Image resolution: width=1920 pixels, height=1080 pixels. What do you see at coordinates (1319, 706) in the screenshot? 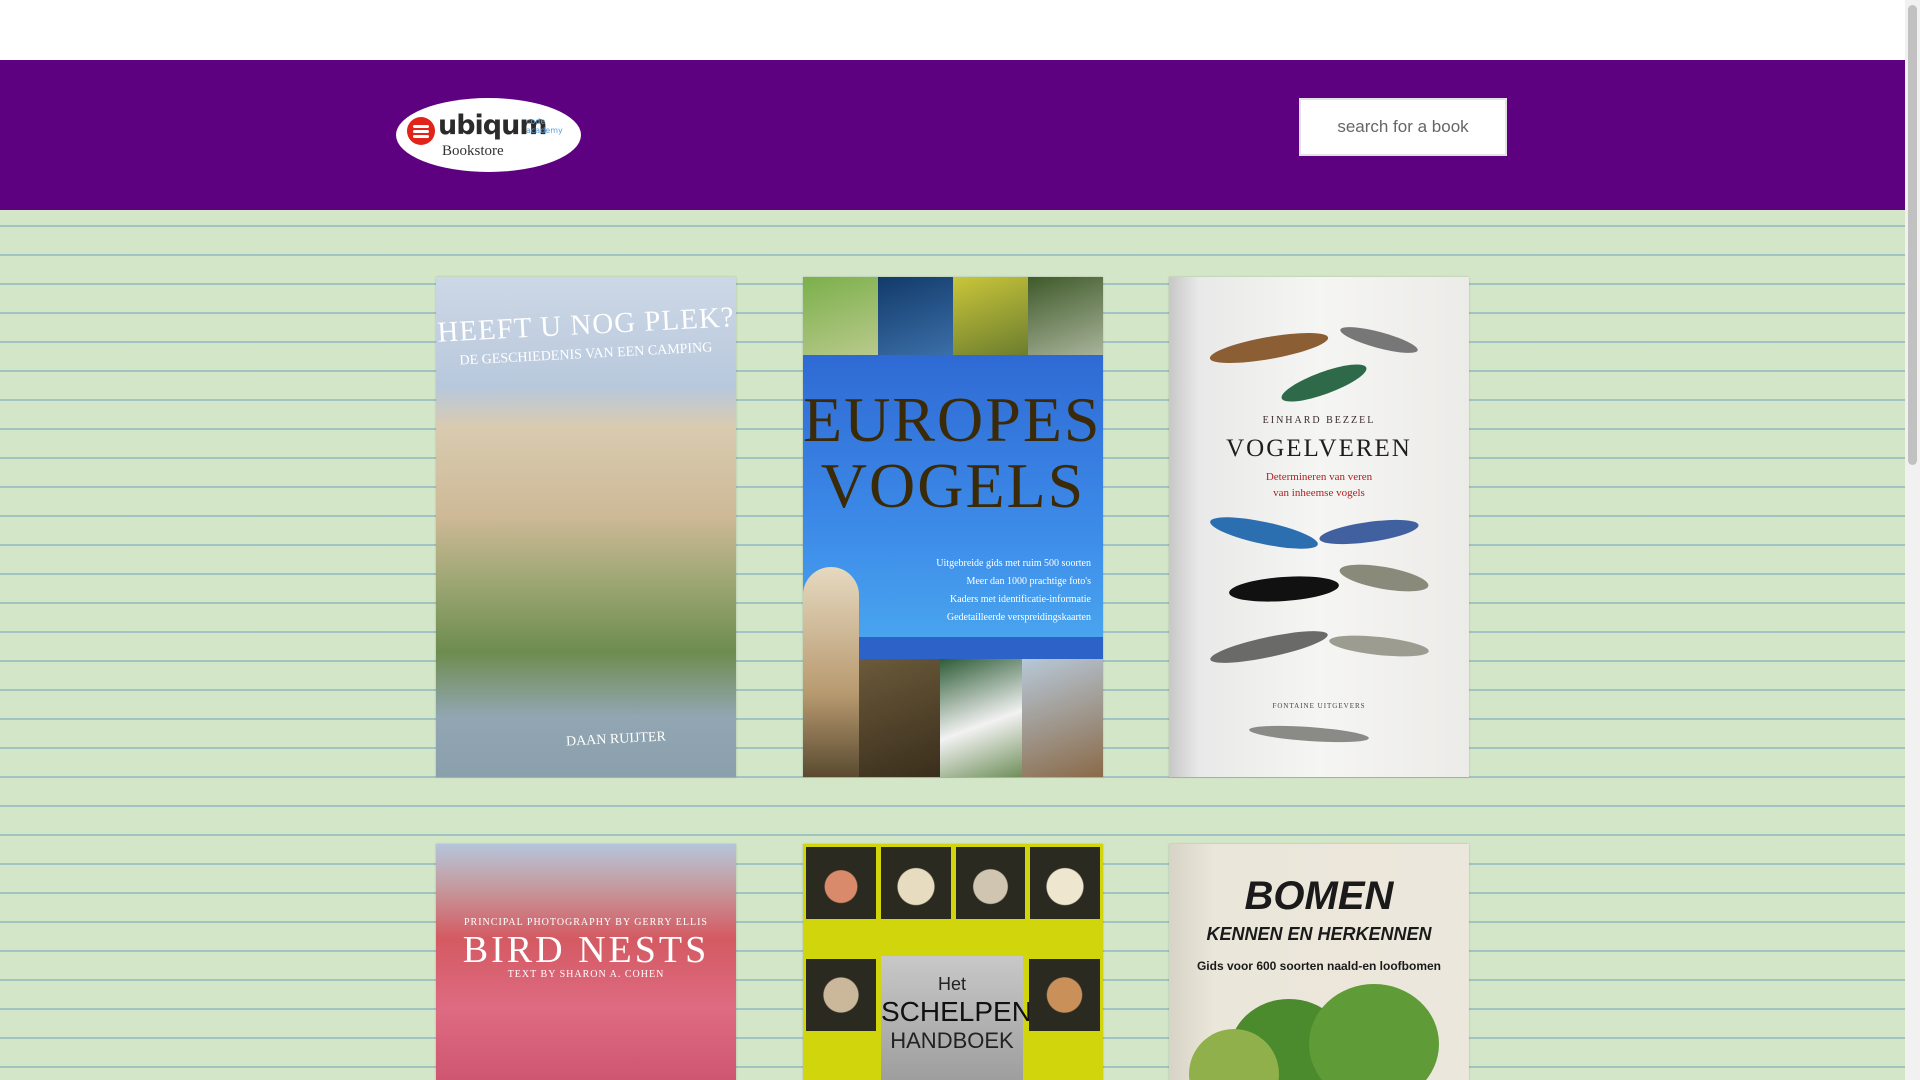
I see `book-publisher: FONTAINE UITGEVERS` at bounding box center [1319, 706].